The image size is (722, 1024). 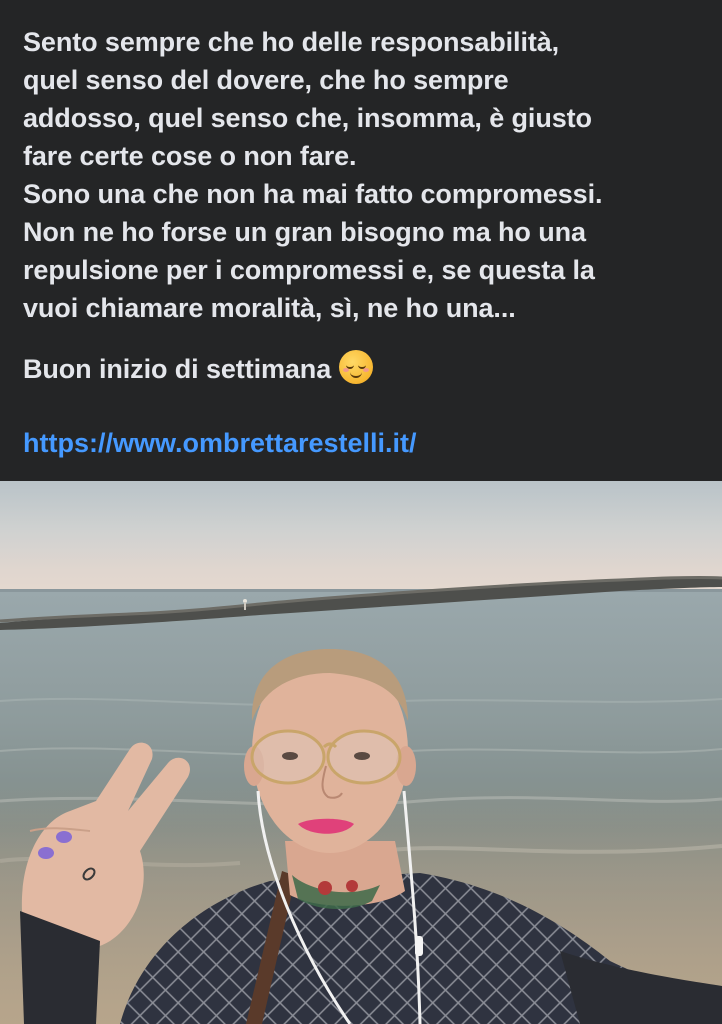 I want to click on smiling-face-icon, so click(x=356, y=367).